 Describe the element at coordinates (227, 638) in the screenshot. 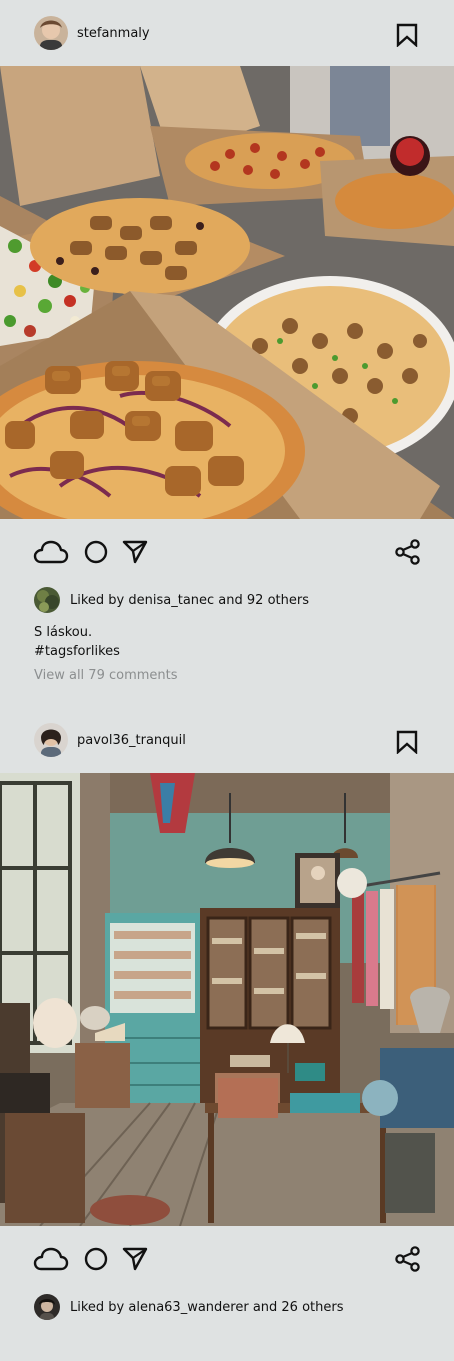

I see `caption: S láskou. #tagsforlikes` at that location.